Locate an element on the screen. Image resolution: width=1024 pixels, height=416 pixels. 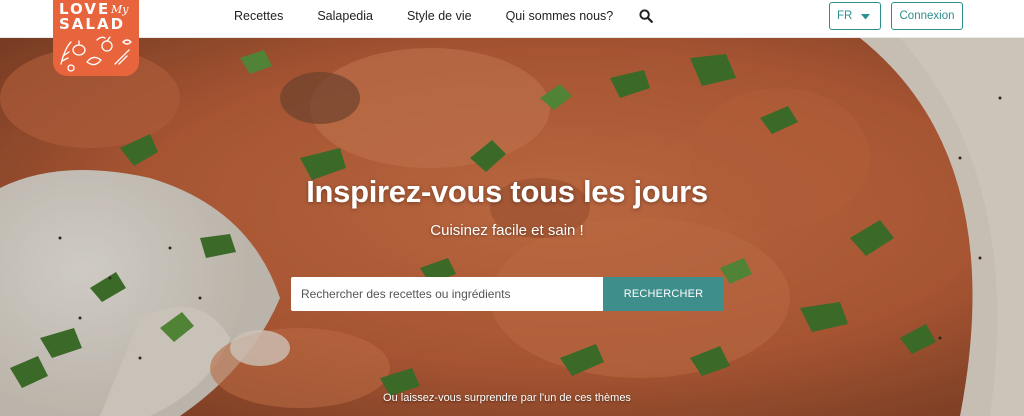
language-select: FR is located at coordinates (855, 16).